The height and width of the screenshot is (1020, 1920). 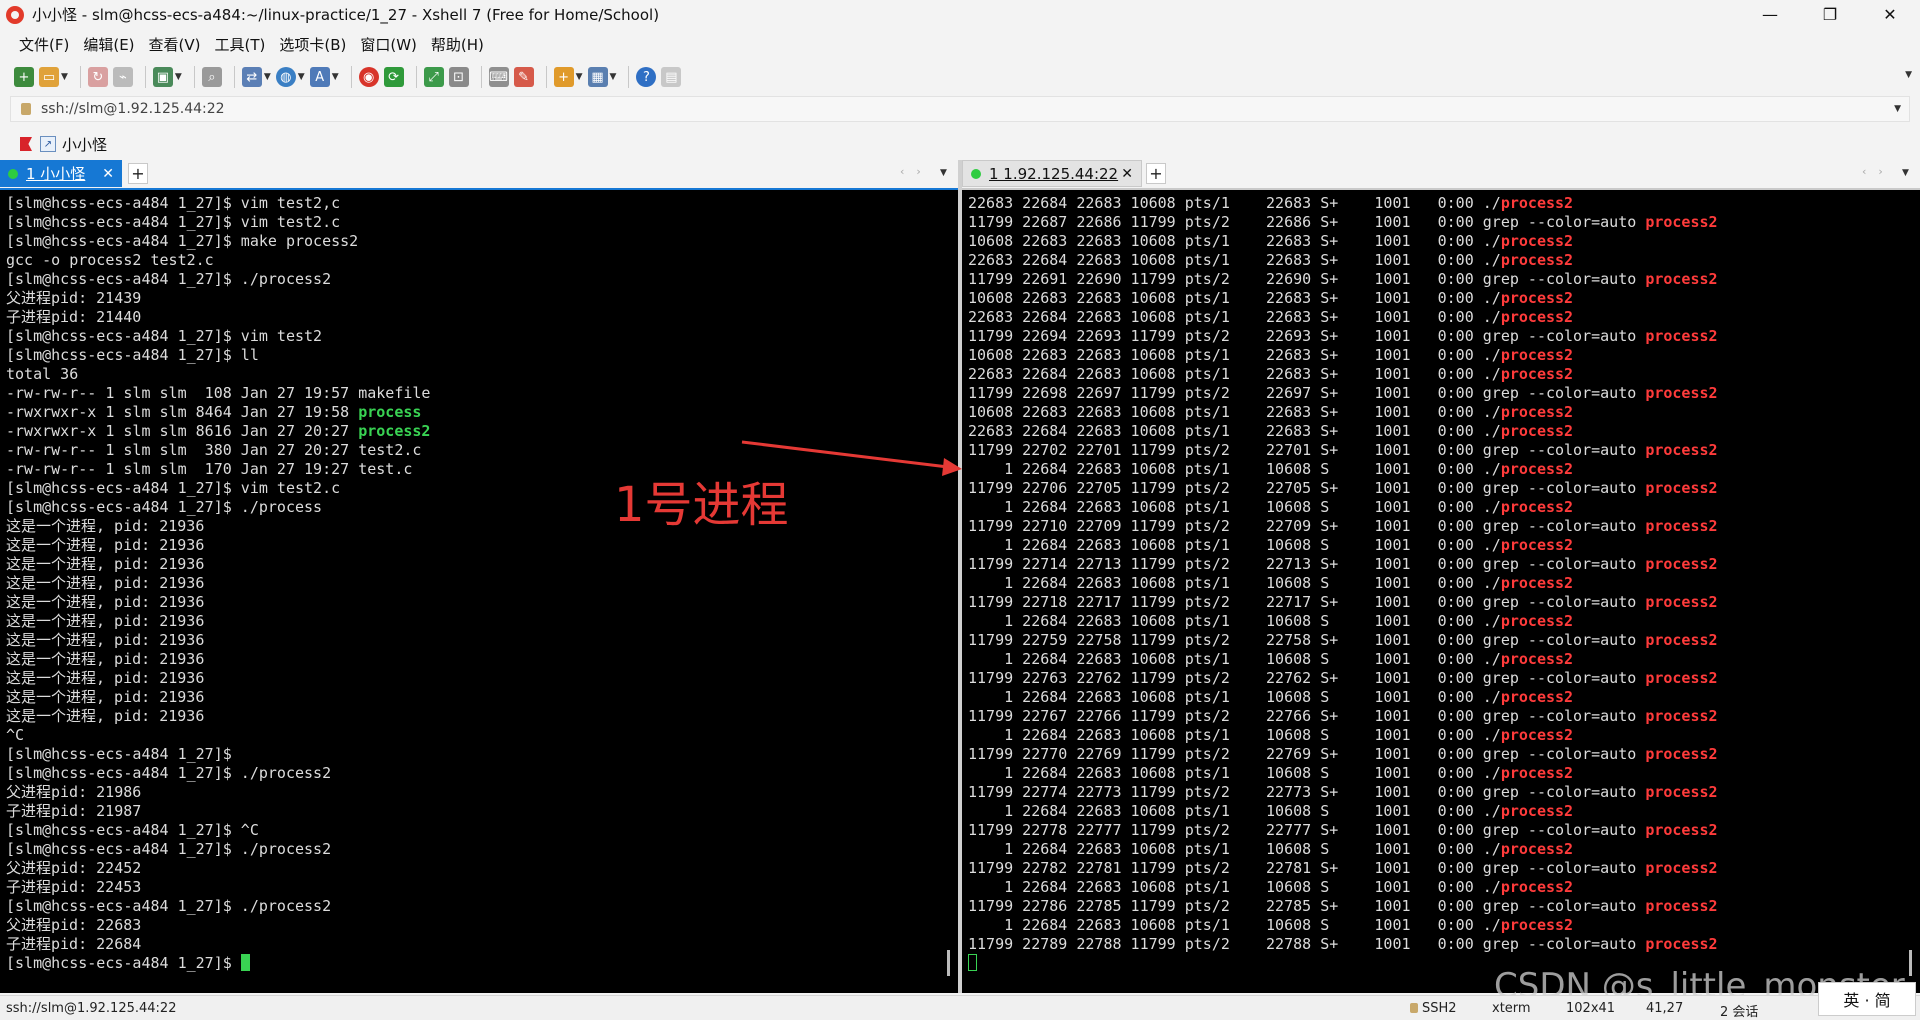 I want to click on xmanager-button: ⟳, so click(x=393, y=77).